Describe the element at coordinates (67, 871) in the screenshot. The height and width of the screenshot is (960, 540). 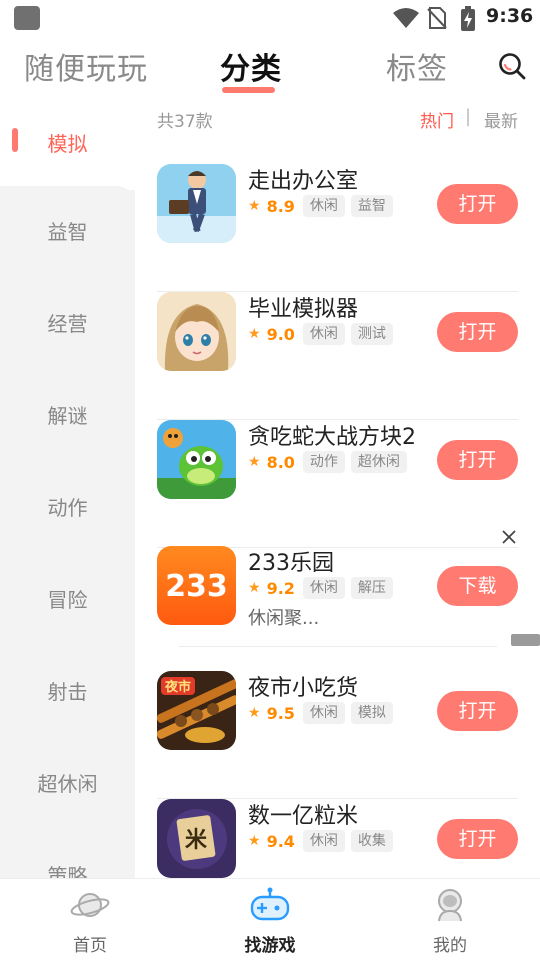
I see `sidebar-item-label: 策略` at that location.